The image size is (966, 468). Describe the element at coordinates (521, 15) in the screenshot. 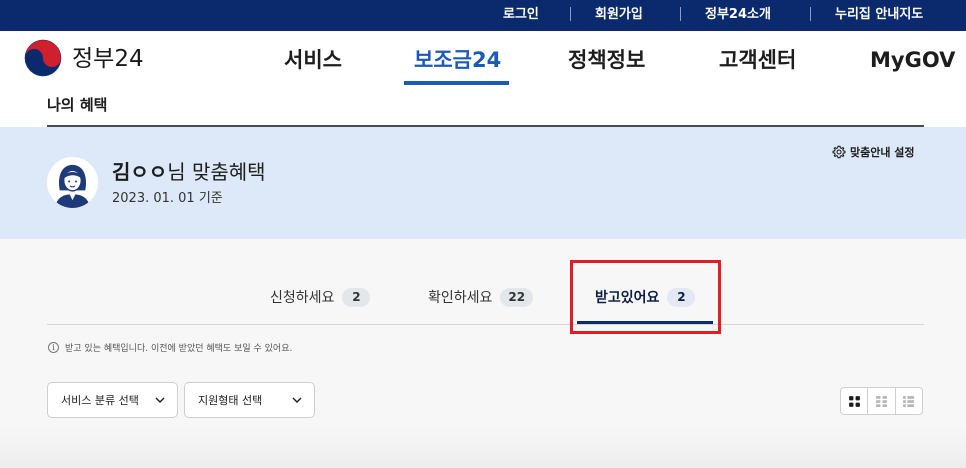

I see `login-link: 로그인` at that location.